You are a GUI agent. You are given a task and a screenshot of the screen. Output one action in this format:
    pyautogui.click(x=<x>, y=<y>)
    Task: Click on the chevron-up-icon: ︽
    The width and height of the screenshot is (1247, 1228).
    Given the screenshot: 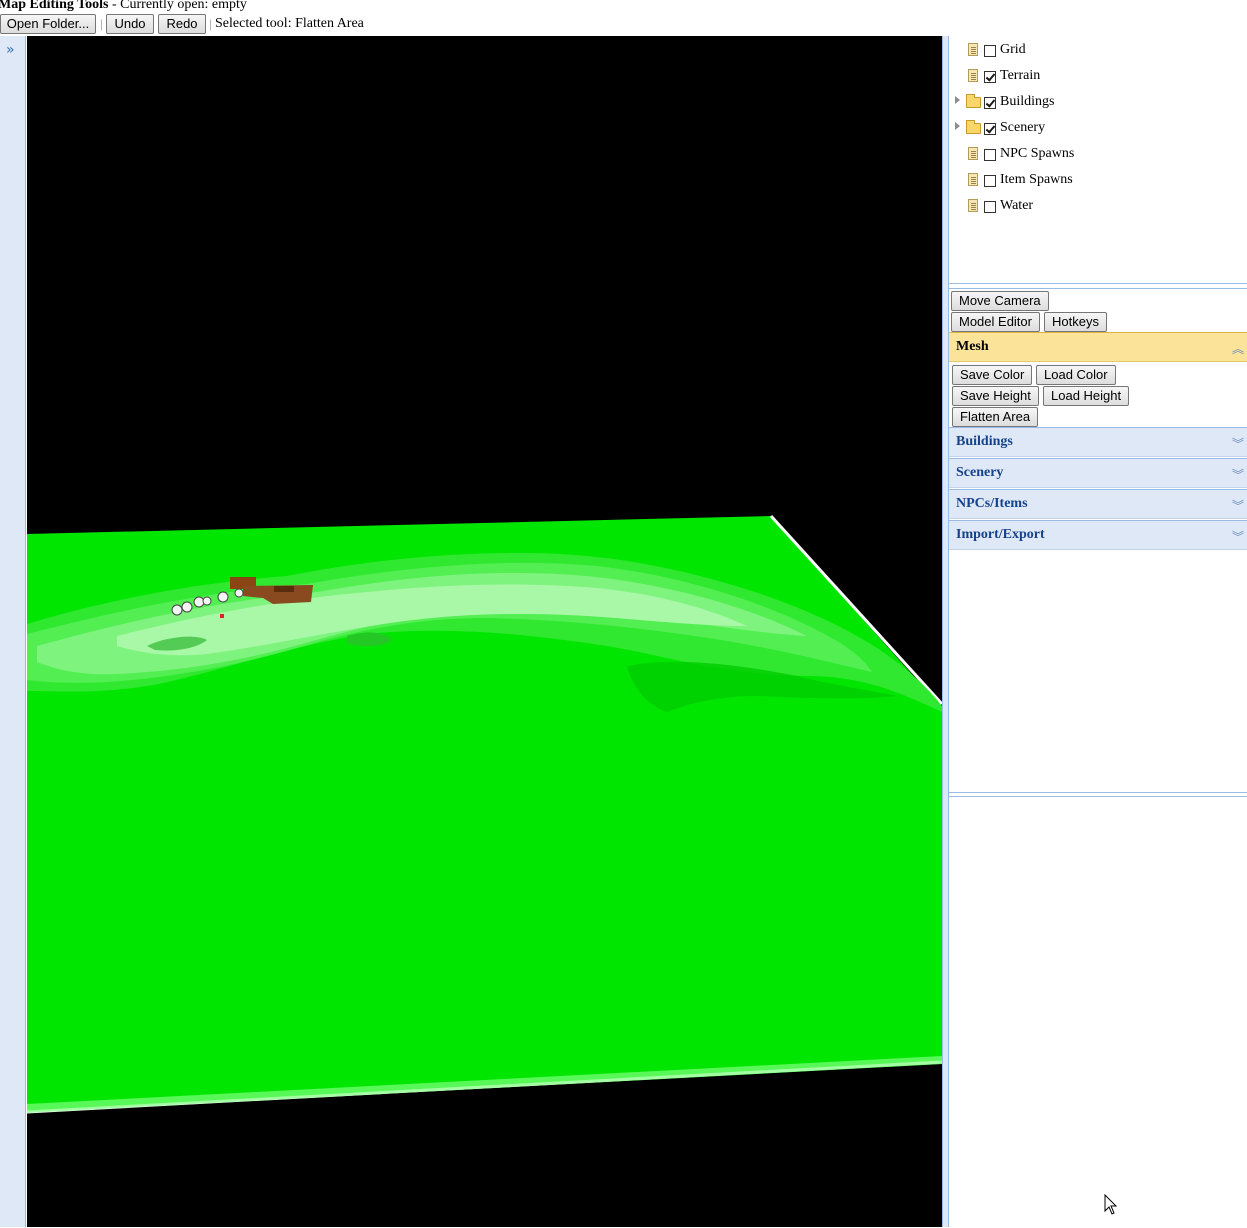 What is the action you would take?
    pyautogui.click(x=1238, y=348)
    